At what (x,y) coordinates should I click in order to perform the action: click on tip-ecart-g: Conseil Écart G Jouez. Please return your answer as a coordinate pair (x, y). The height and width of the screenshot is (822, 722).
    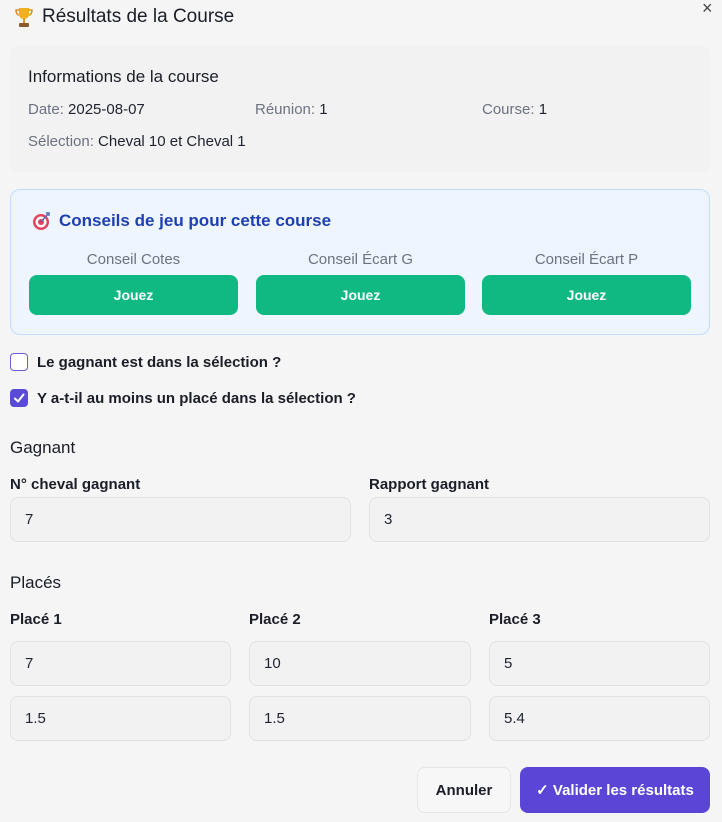
    Looking at the image, I should click on (360, 283).